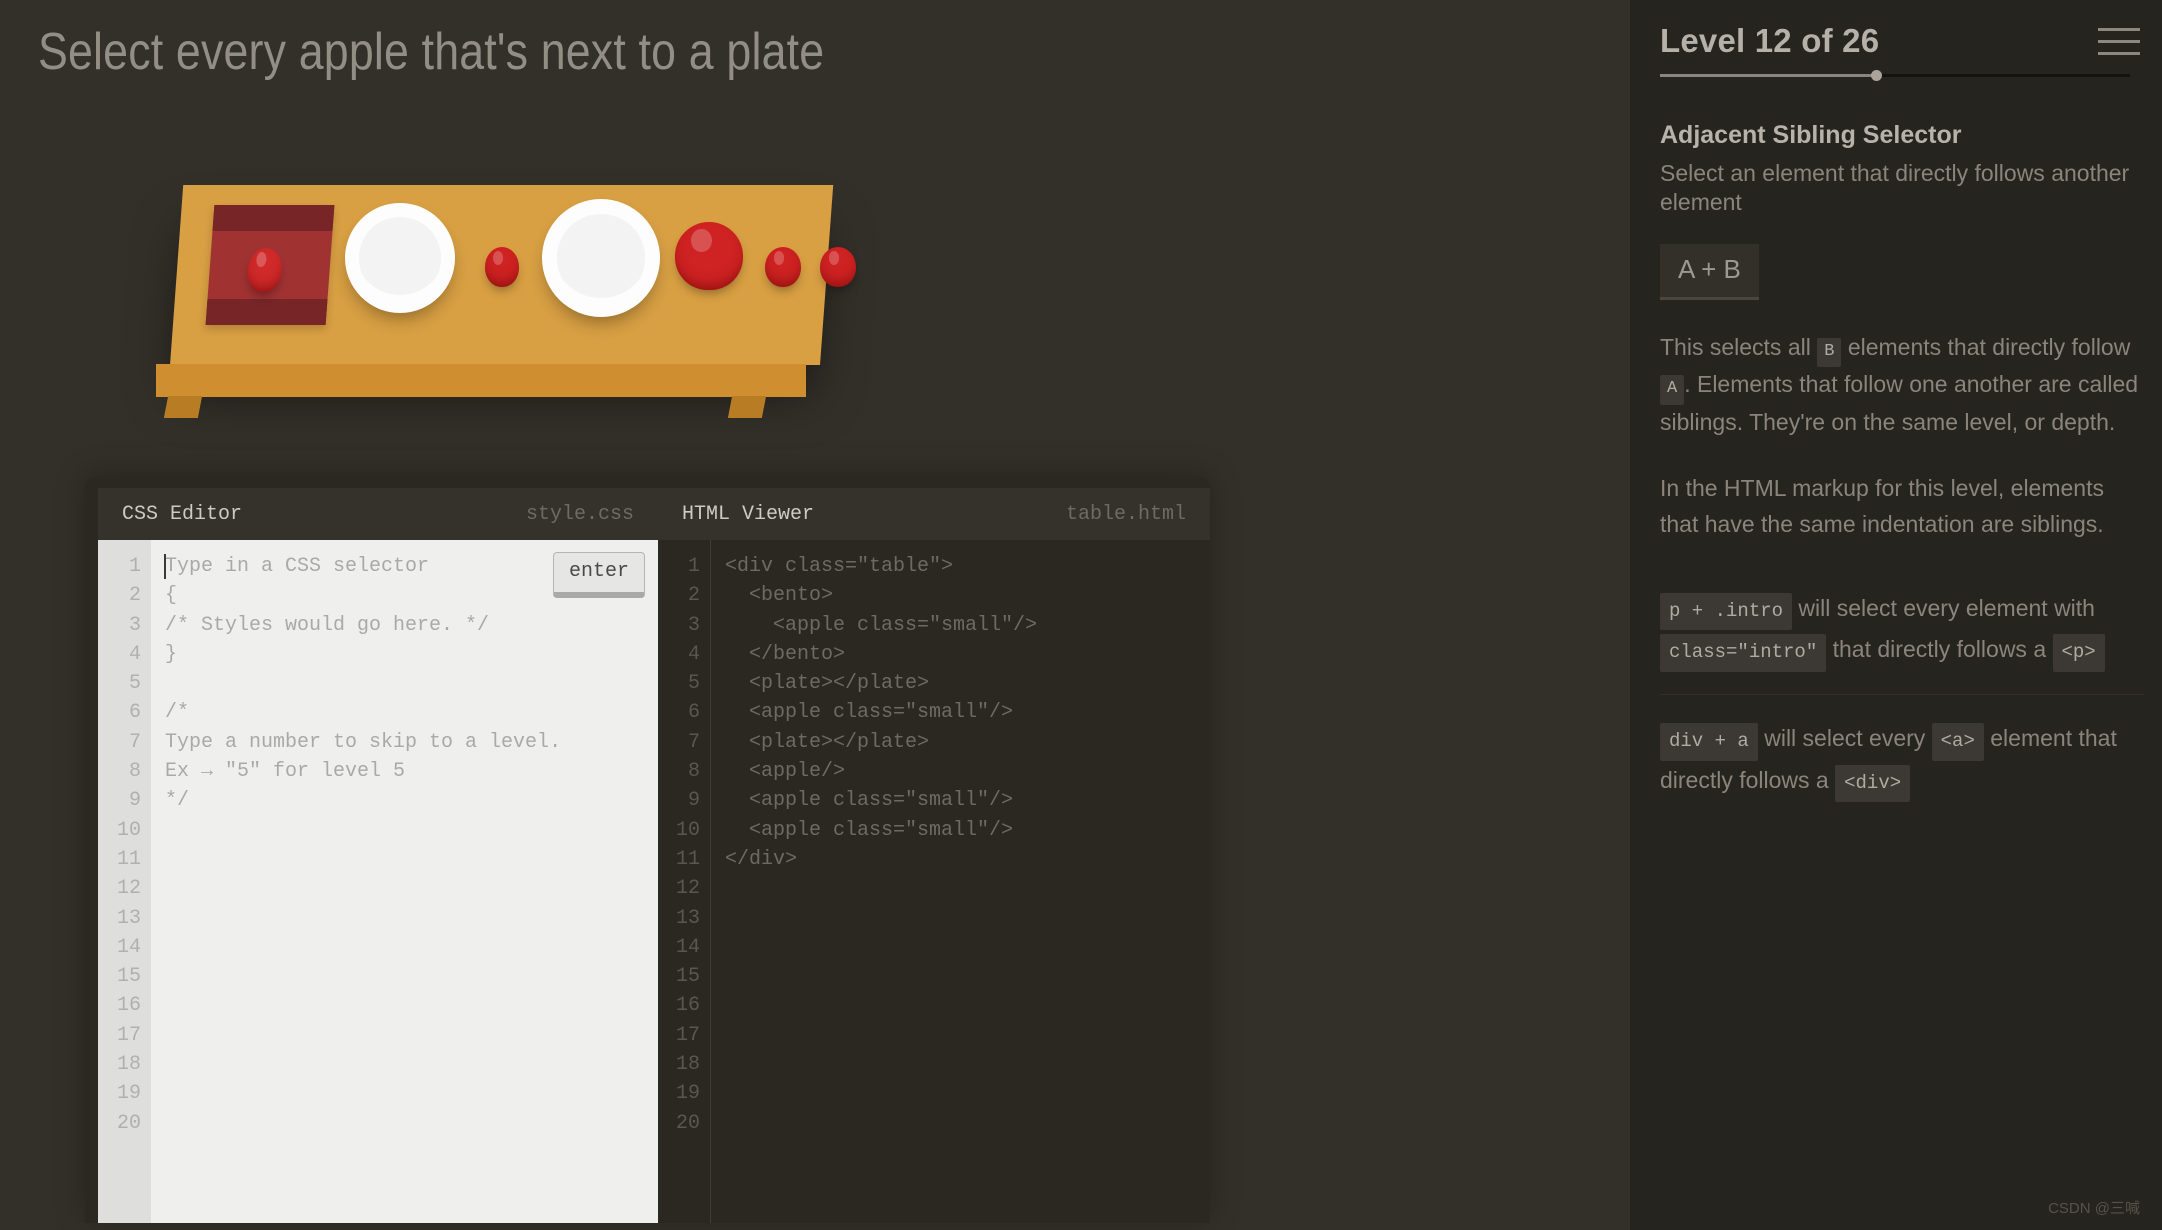 The width and height of the screenshot is (2162, 1230). I want to click on level-progress-knob, so click(1877, 75).